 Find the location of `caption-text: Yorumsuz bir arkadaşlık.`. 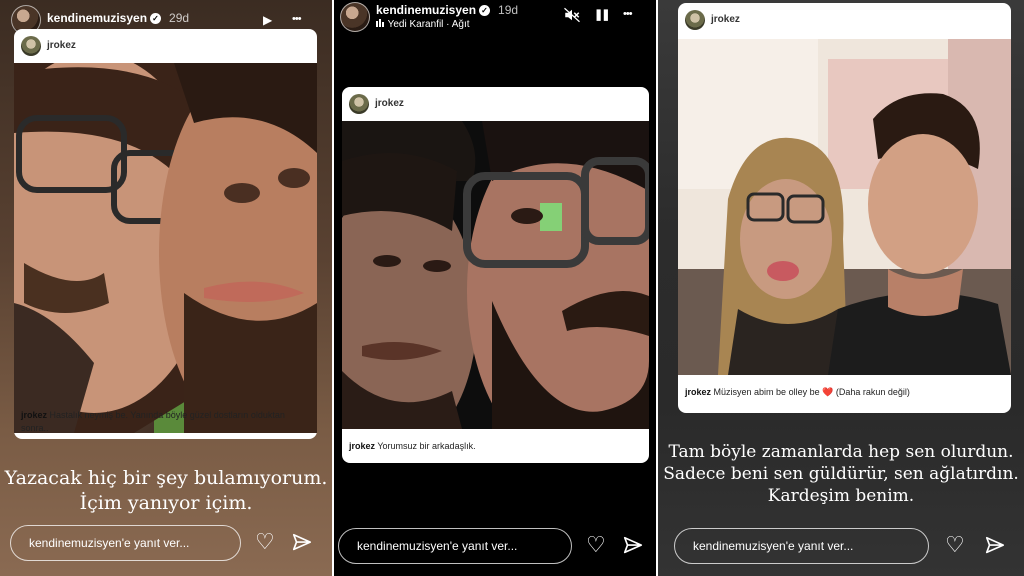

caption-text: Yorumsuz bir arkadaşlık. is located at coordinates (426, 446).